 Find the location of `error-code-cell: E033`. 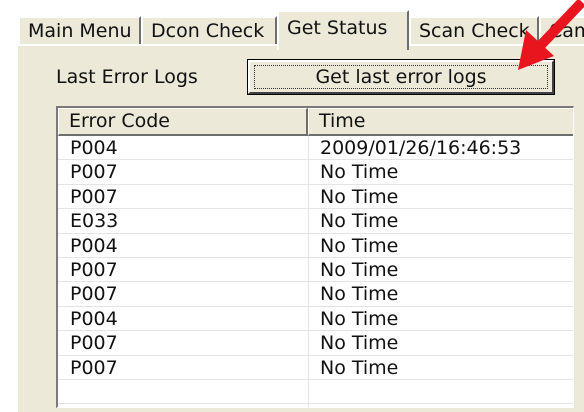

error-code-cell: E033 is located at coordinates (94, 221).